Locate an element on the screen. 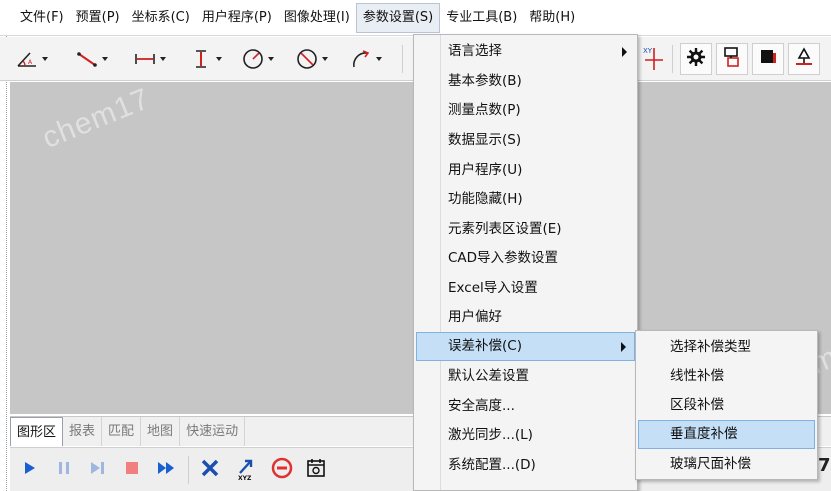 The width and height of the screenshot is (831, 491). menu-item-label: 语言选择 is located at coordinates (475, 51).